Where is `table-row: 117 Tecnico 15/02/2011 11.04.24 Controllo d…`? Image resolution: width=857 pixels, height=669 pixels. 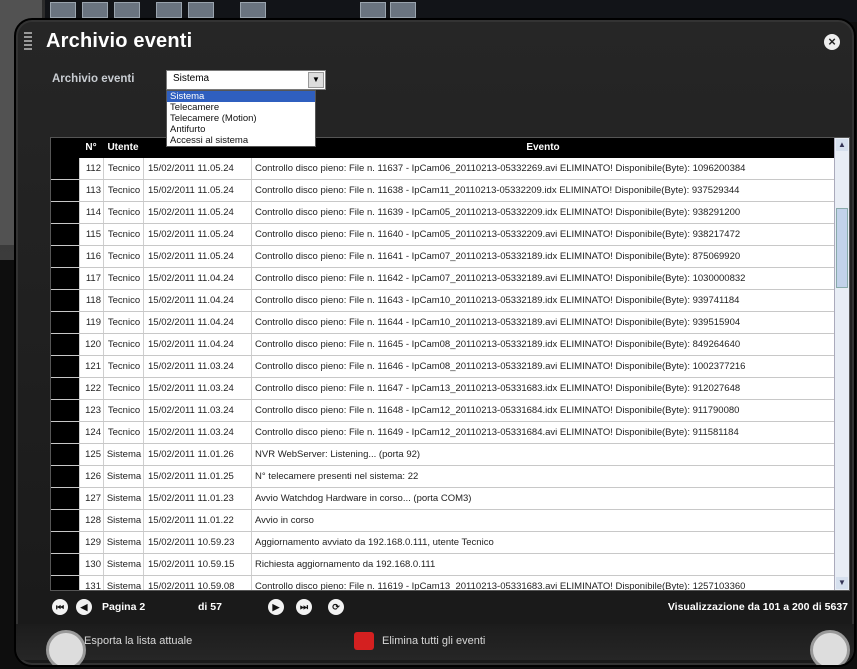
table-row: 117 Tecnico 15/02/2011 11.04.24 Controllo d… is located at coordinates (443, 279).